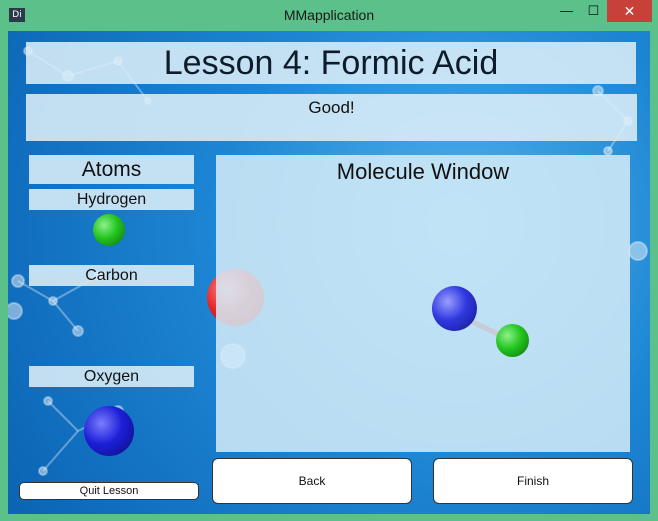  Describe the element at coordinates (111, 169) in the screenshot. I see `atoms-heading: Atoms` at that location.